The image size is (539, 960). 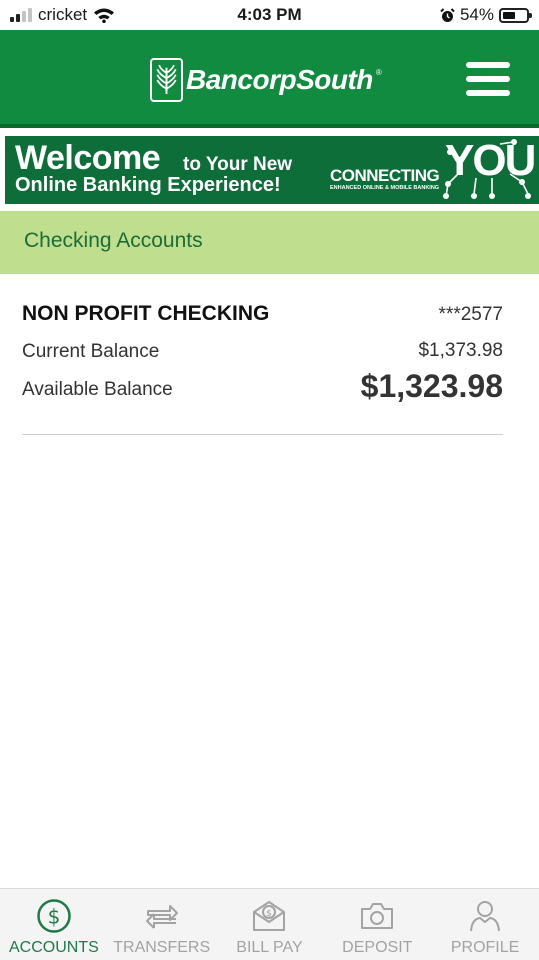 What do you see at coordinates (88, 158) in the screenshot?
I see `banner-welcome: Welcome` at bounding box center [88, 158].